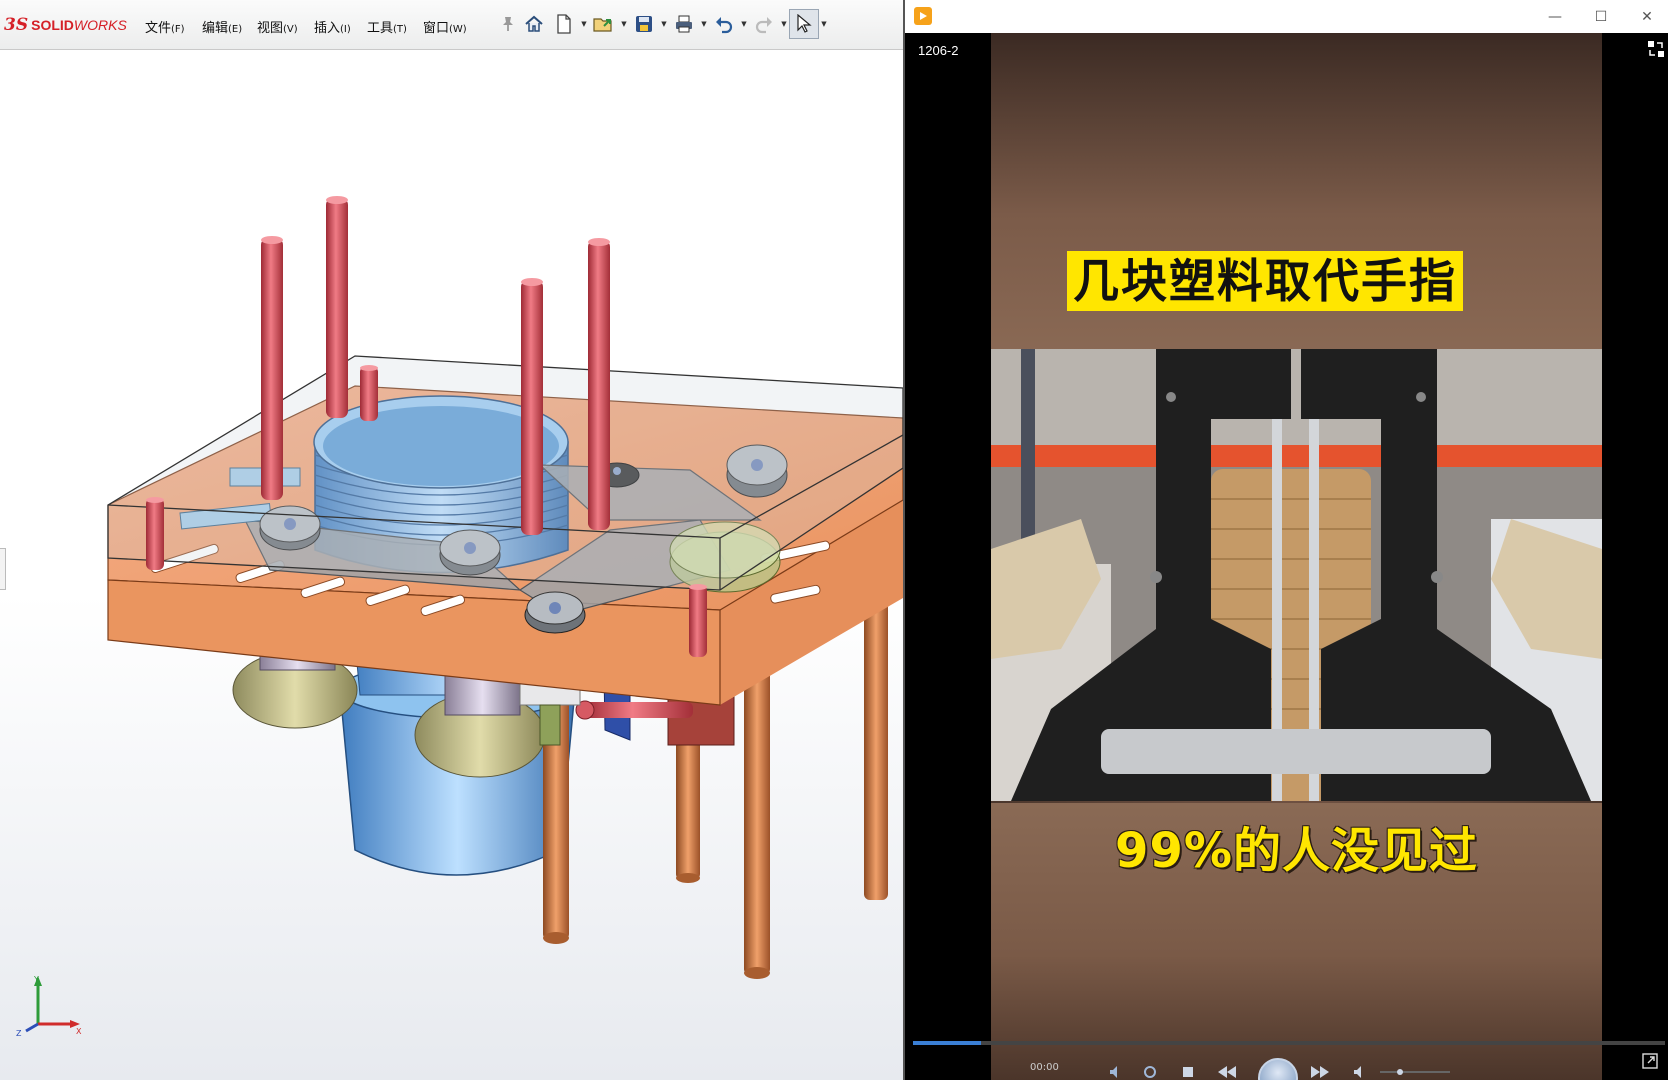 The width and height of the screenshot is (1668, 1080). Describe the element at coordinates (165, 26) in the screenshot. I see `menu-file: 文件(F)` at that location.